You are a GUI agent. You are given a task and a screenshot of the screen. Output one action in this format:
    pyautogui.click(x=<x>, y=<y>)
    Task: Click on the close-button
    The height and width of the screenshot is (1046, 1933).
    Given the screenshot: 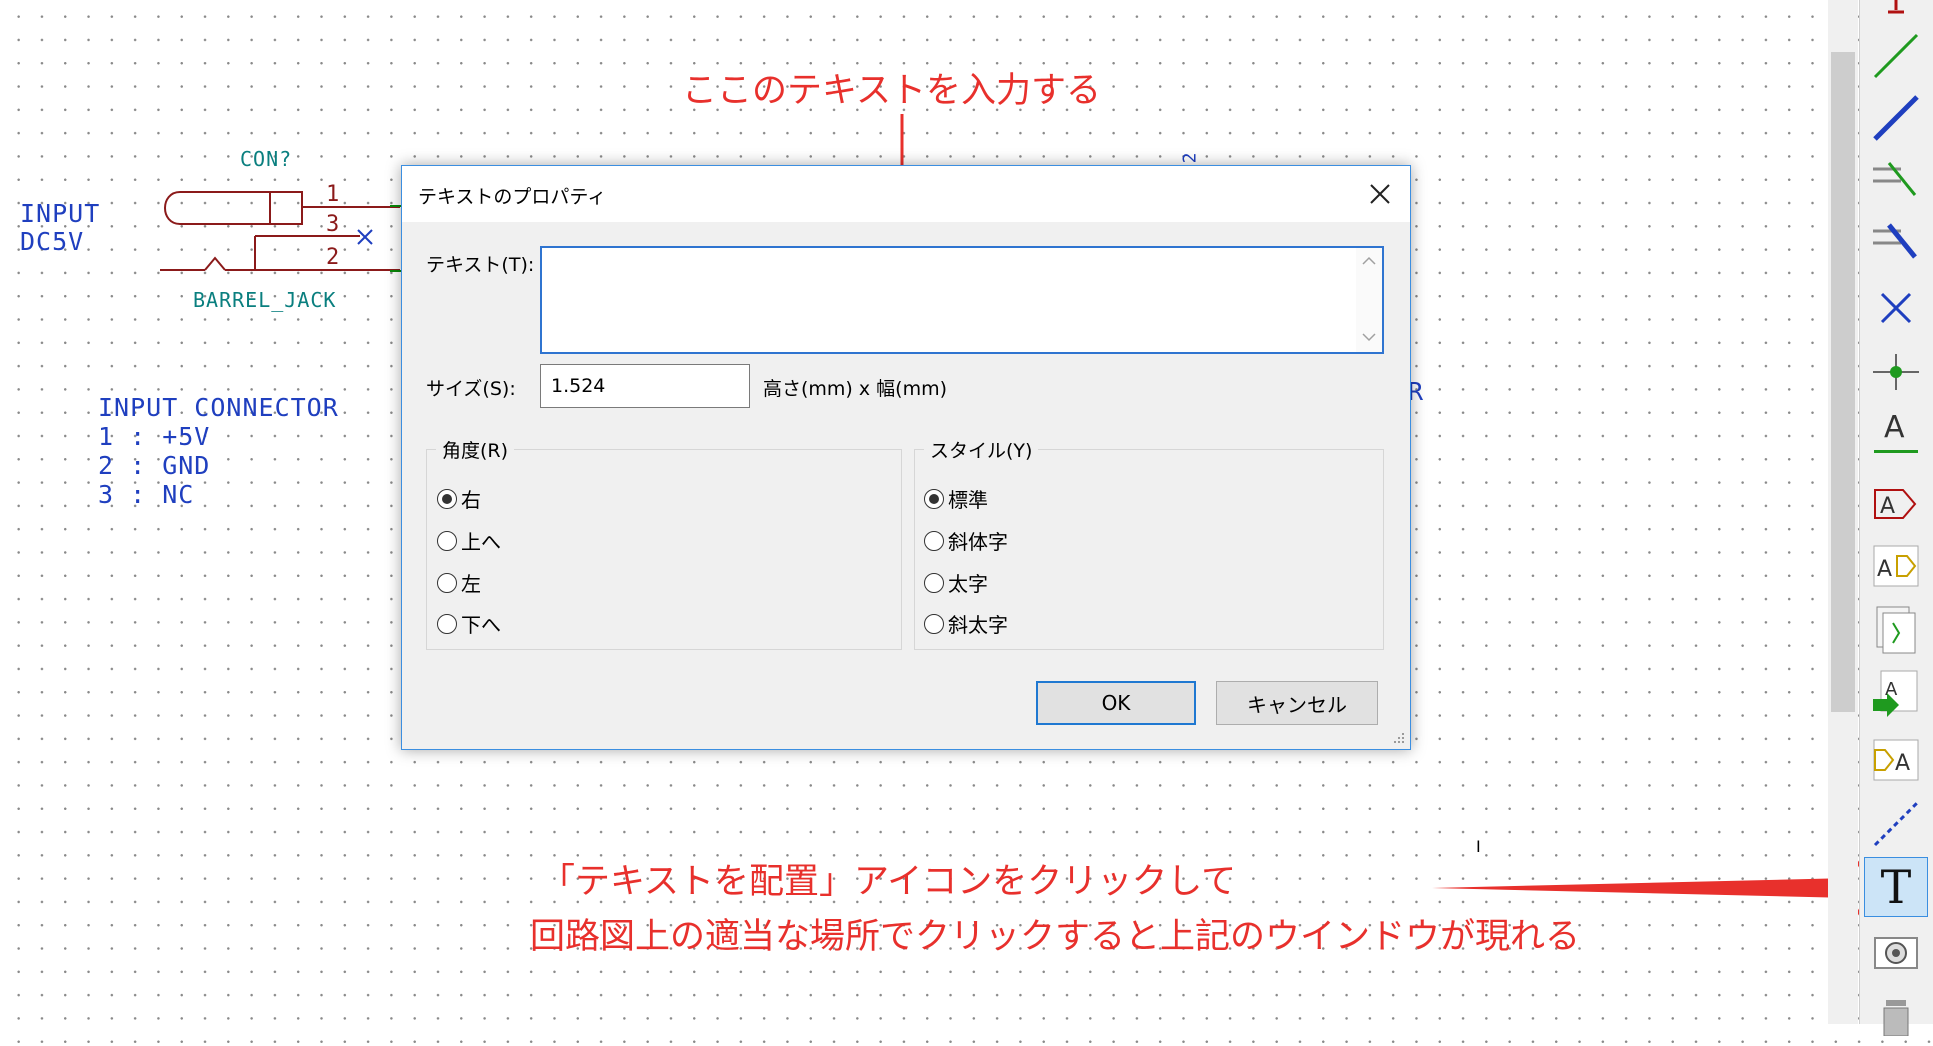 What is the action you would take?
    pyautogui.click(x=1380, y=194)
    